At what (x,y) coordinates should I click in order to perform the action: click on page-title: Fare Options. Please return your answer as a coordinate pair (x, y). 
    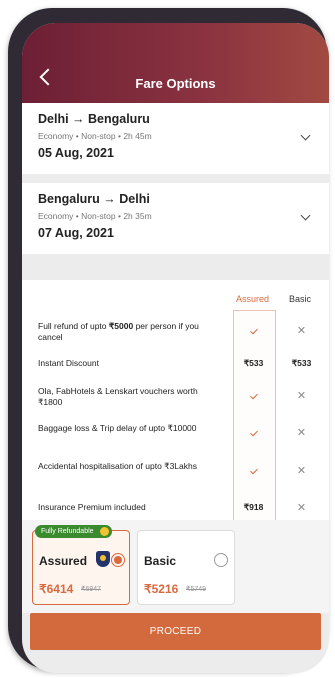
    Looking at the image, I should click on (175, 83).